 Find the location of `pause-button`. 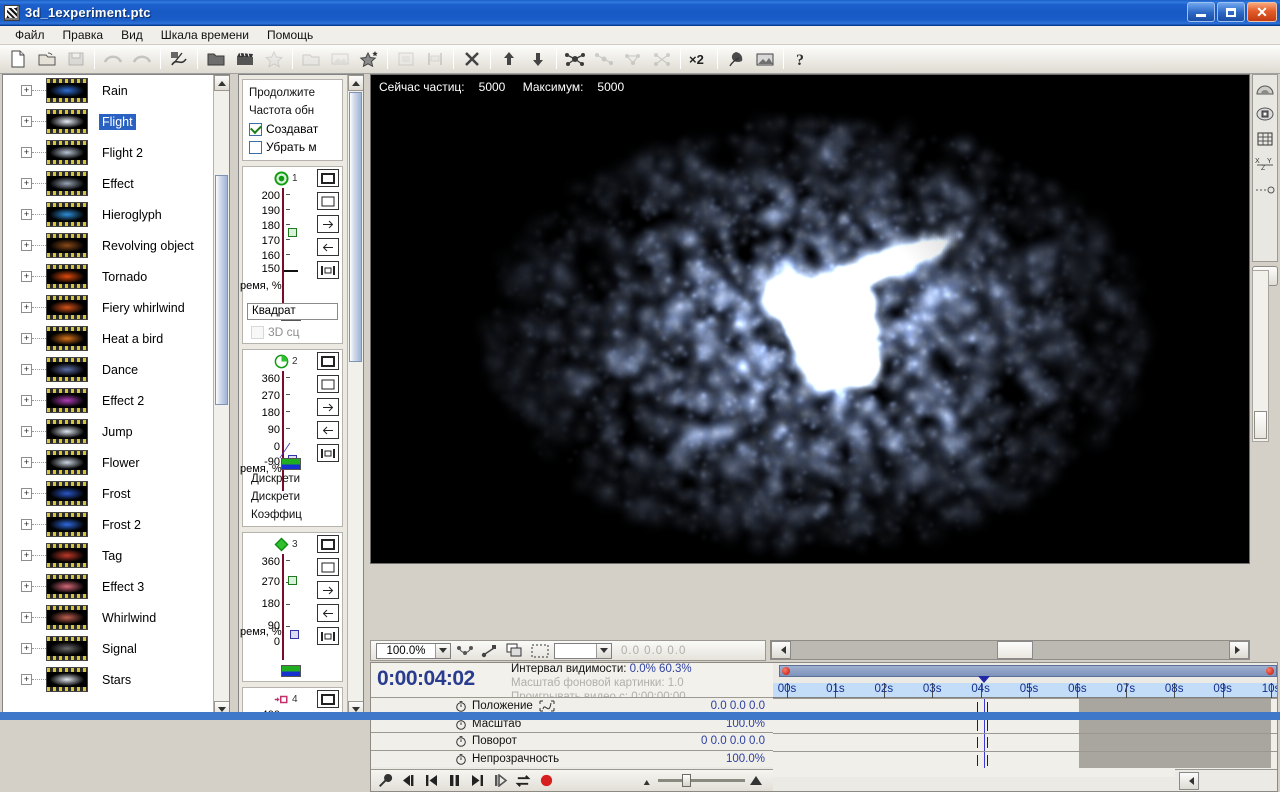

pause-button is located at coordinates (454, 781).